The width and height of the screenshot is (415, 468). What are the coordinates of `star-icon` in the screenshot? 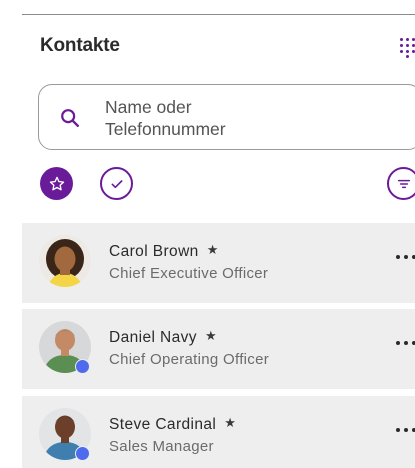 It's located at (56, 183).